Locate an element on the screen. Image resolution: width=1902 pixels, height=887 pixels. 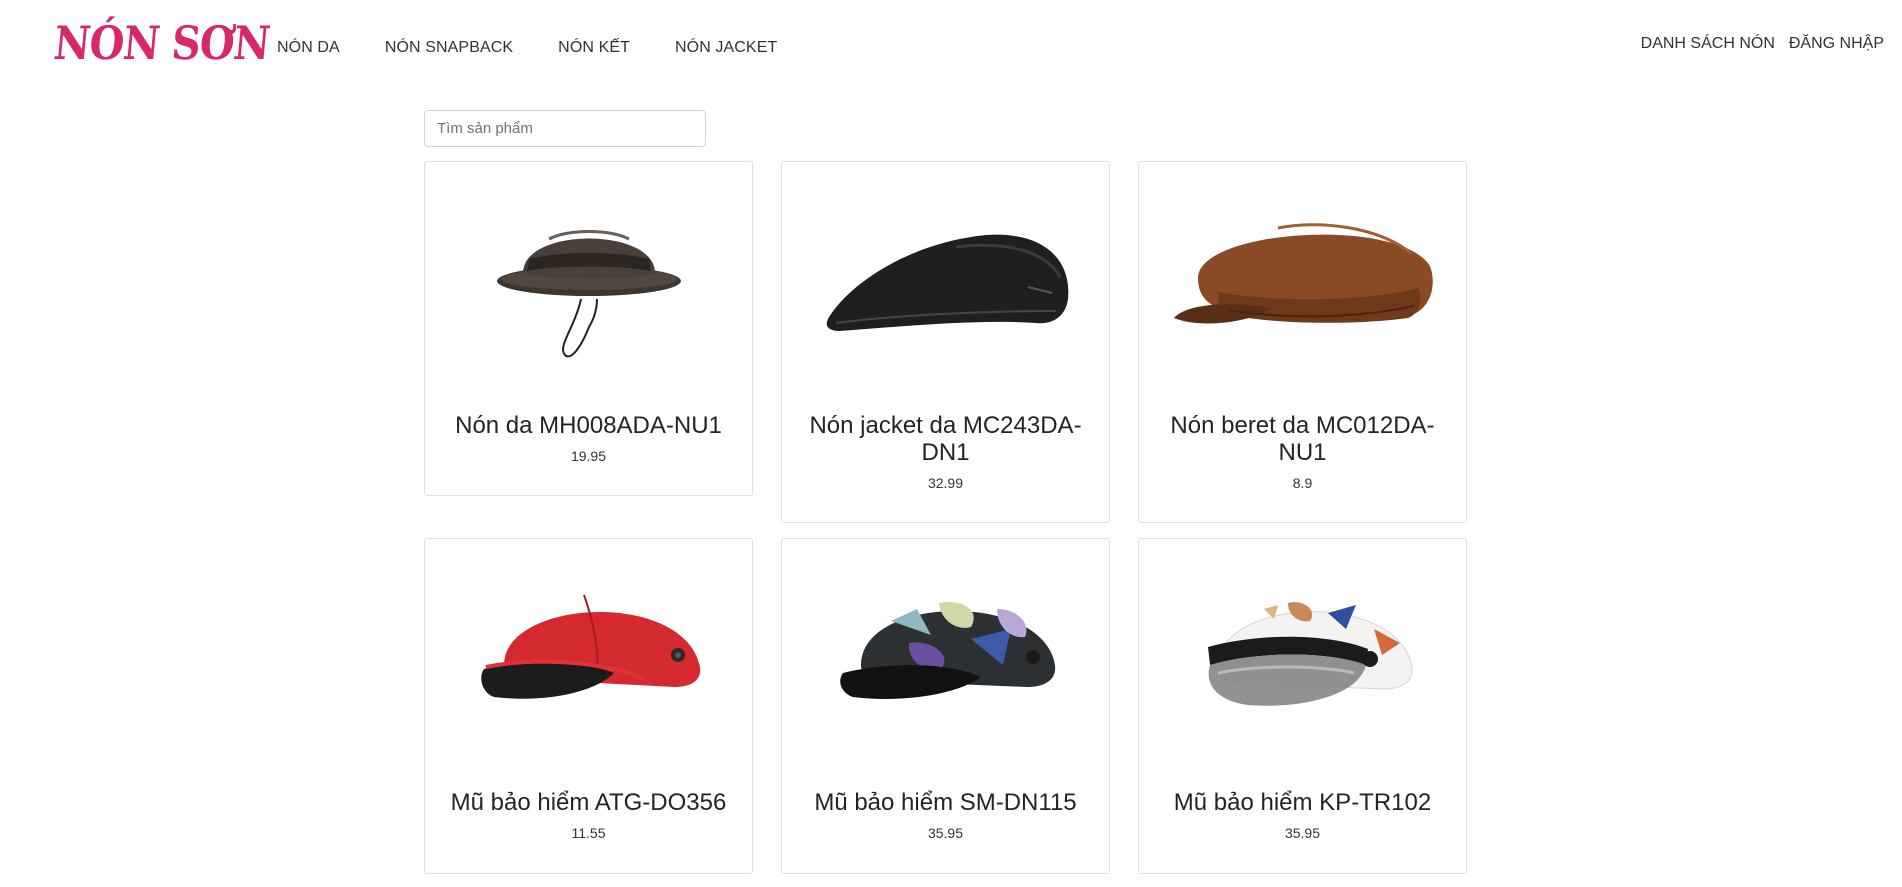
product-name: Nón jacket da MC243DA-DN1 is located at coordinates (945, 439).